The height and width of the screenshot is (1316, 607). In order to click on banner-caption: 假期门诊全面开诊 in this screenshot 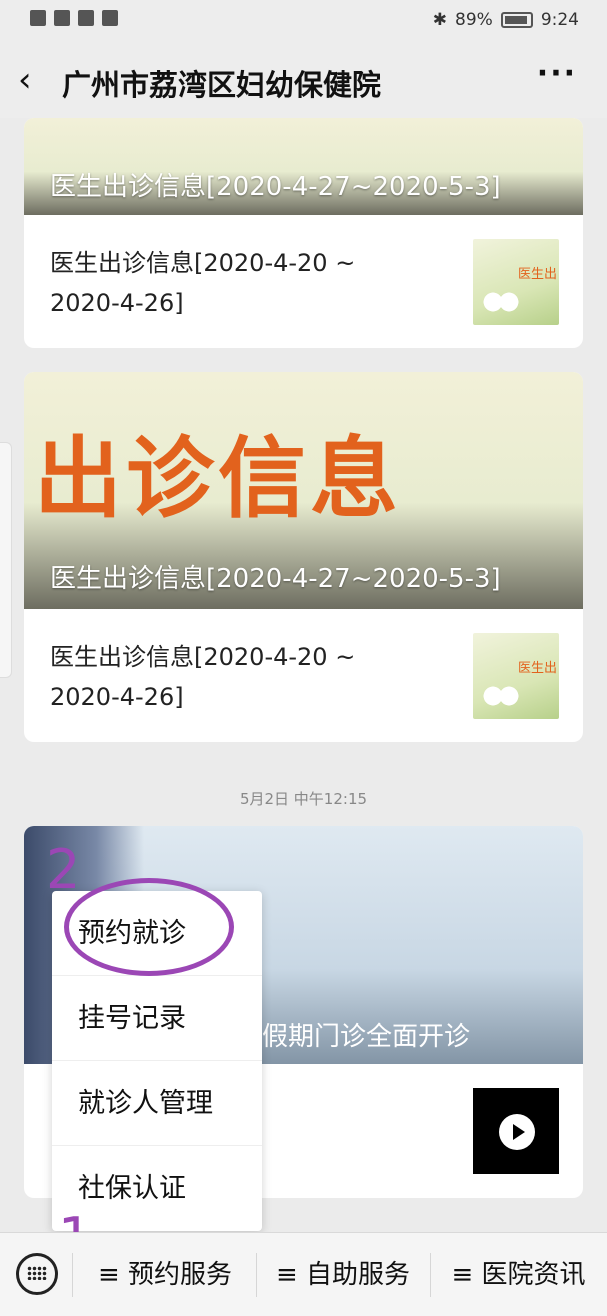, I will do `click(366, 1037)`.